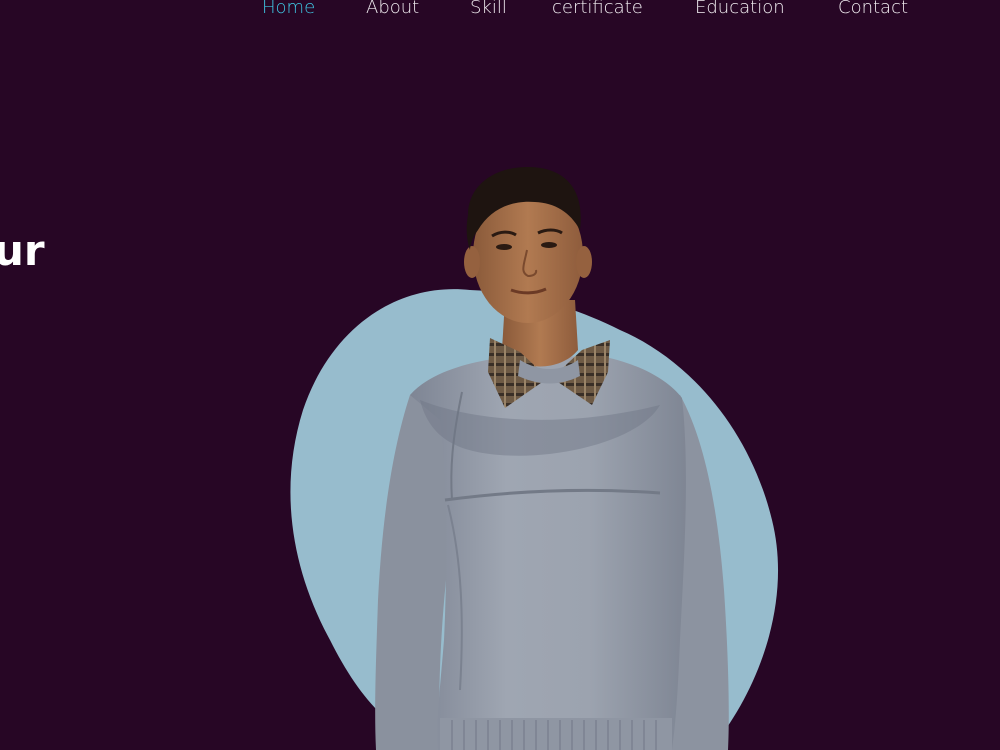 This screenshot has width=1000, height=750. I want to click on nav-link-about: About, so click(392, 9).